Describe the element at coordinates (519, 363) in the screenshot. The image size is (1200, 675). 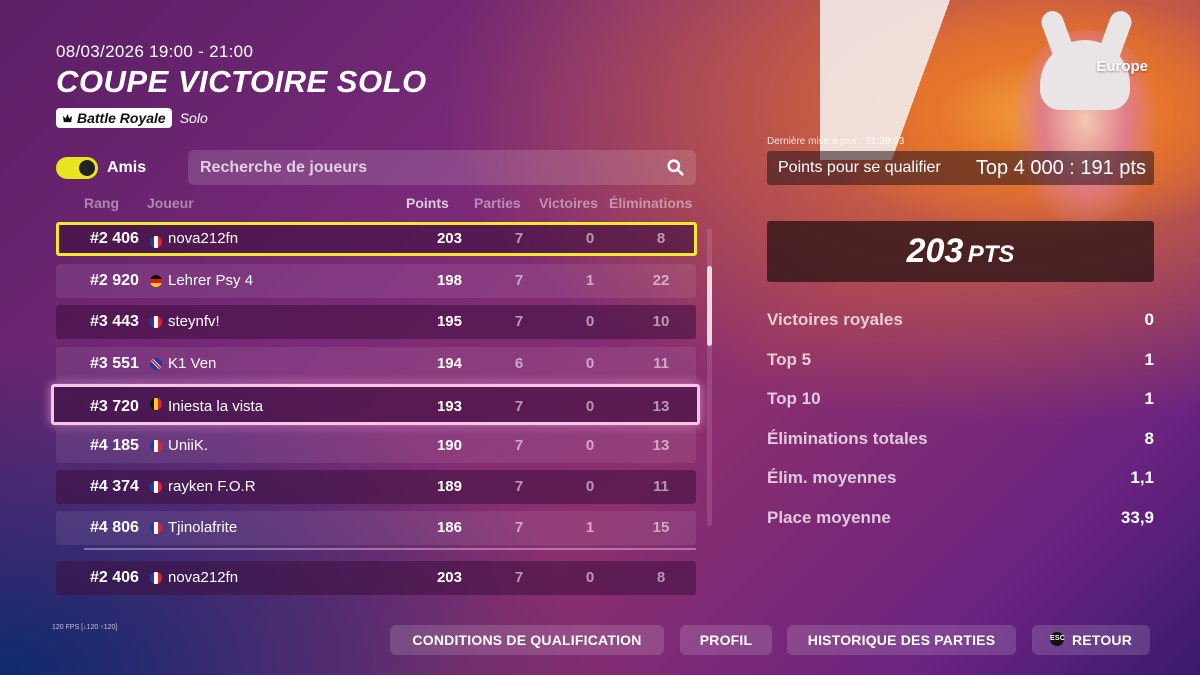
I see `row-matches: 6` at that location.